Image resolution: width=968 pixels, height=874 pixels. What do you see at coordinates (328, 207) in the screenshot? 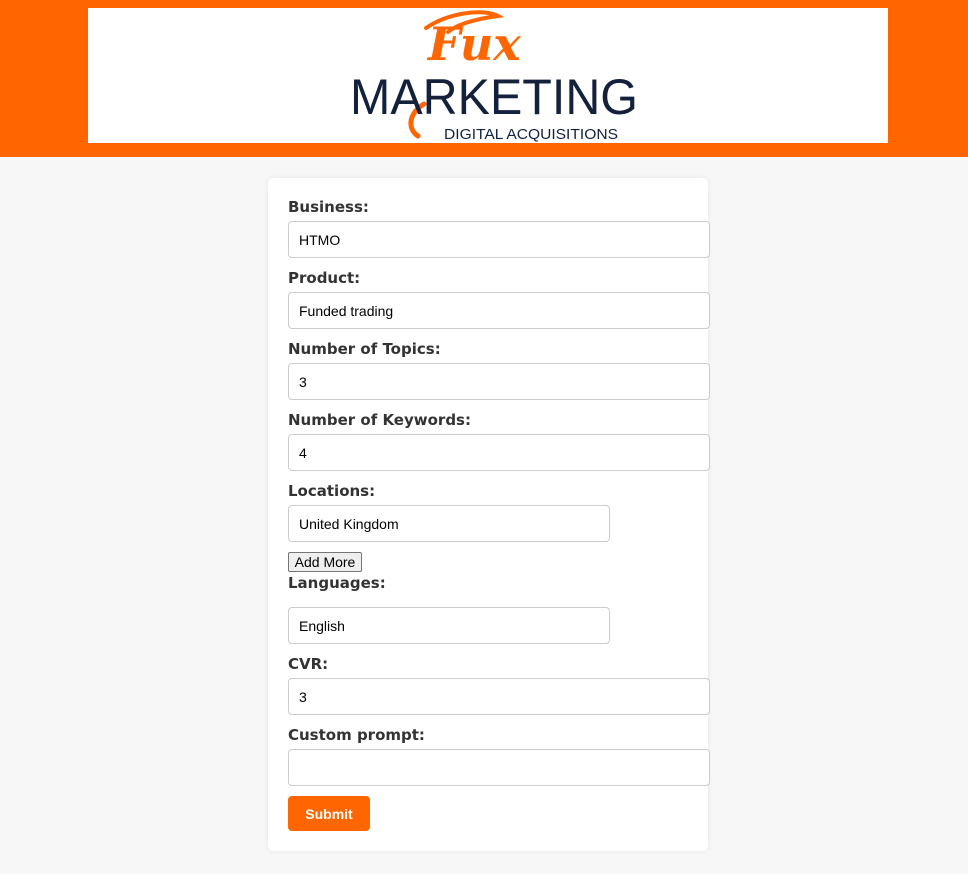
I see `business-label: Business:` at bounding box center [328, 207].